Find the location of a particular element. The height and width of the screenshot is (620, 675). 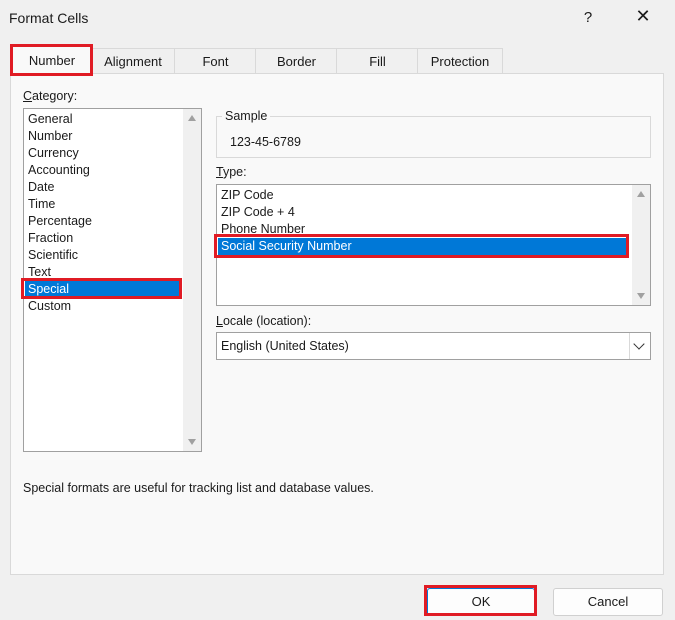

tab-font: Font is located at coordinates (215, 61).